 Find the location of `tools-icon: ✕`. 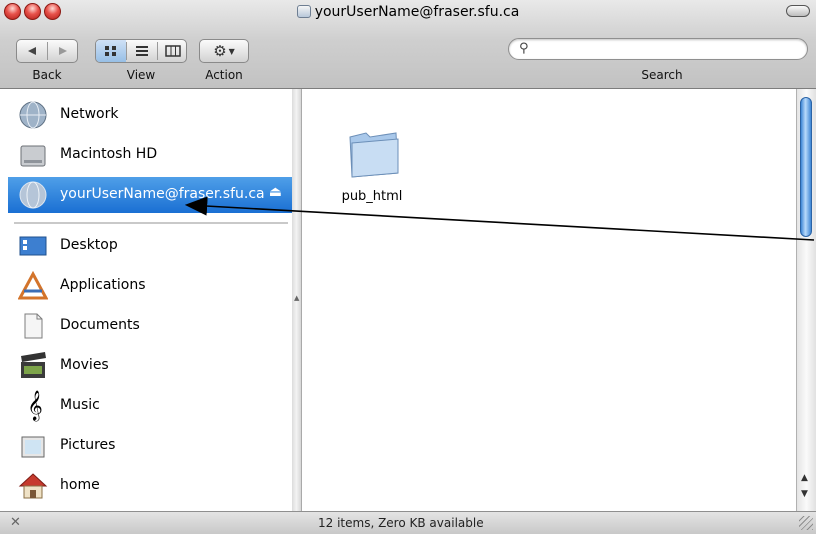

tools-icon: ✕ is located at coordinates (15, 522).